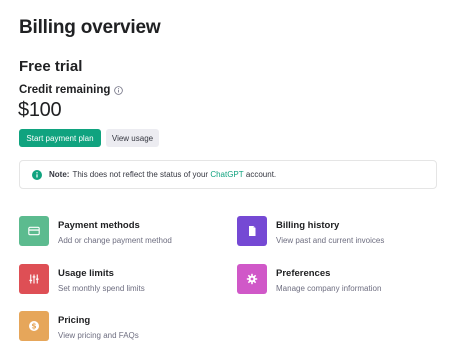 The height and width of the screenshot is (356, 474). I want to click on preferences-card: Preferences Manage company information, so click(309, 279).